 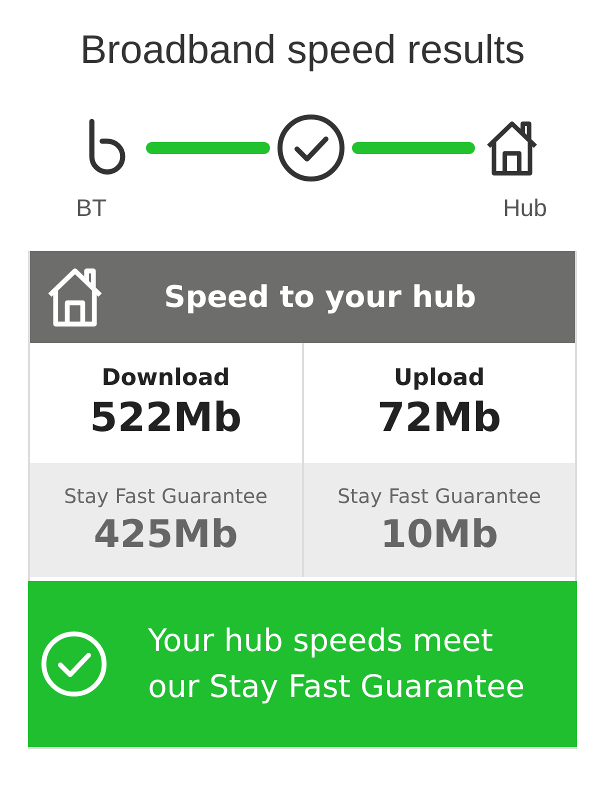 I want to click on speed-value: 72Mb, so click(x=439, y=418).